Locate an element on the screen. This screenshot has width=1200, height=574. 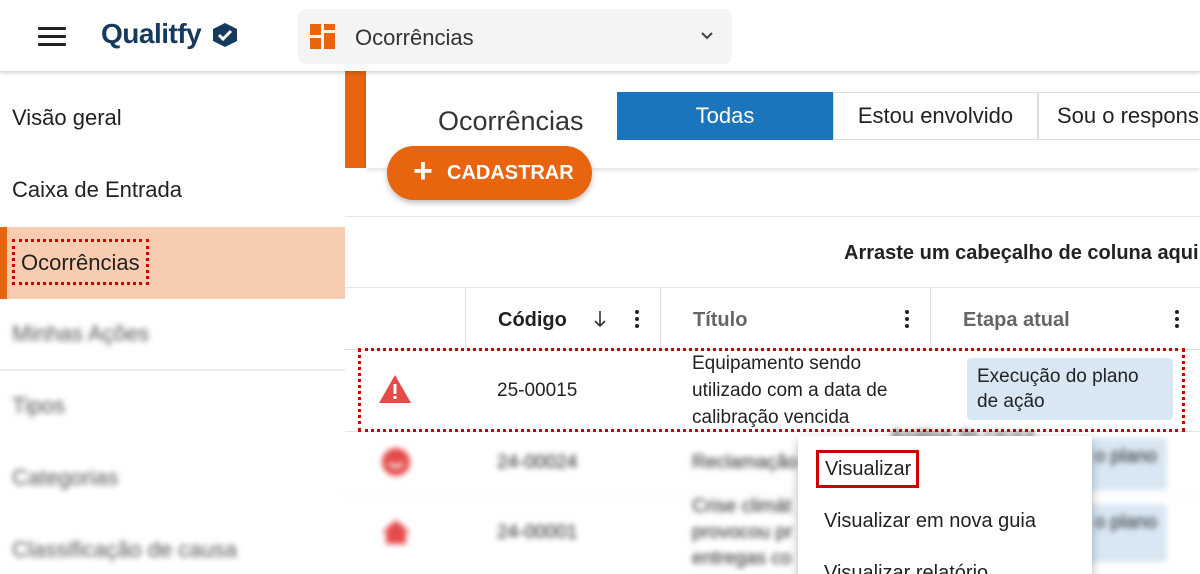
top-bar: Qualitfy Ocorrências is located at coordinates (600, 35).